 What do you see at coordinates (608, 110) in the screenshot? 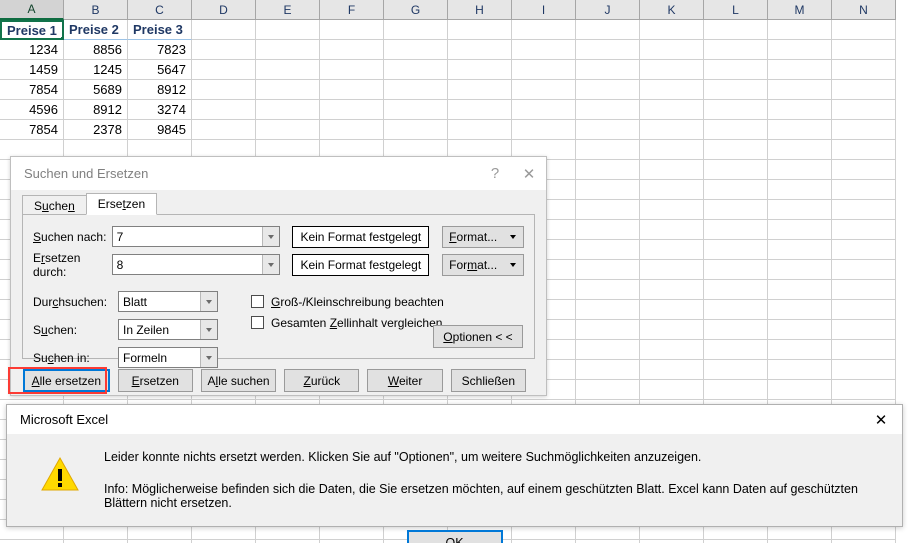
I see `cell-J5` at bounding box center [608, 110].